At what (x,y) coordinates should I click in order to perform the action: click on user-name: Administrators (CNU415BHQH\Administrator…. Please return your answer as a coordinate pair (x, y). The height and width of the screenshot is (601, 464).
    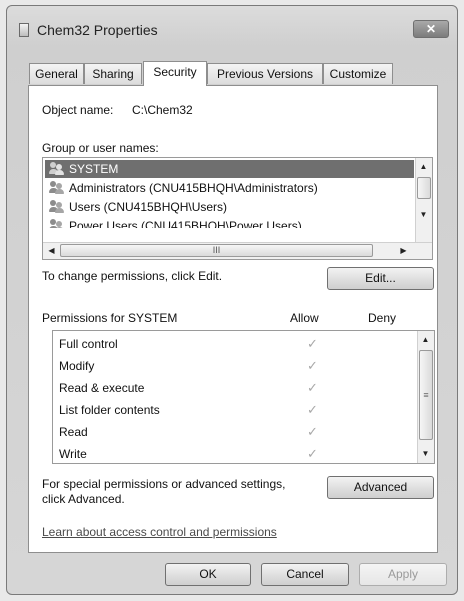
    Looking at the image, I should click on (193, 188).